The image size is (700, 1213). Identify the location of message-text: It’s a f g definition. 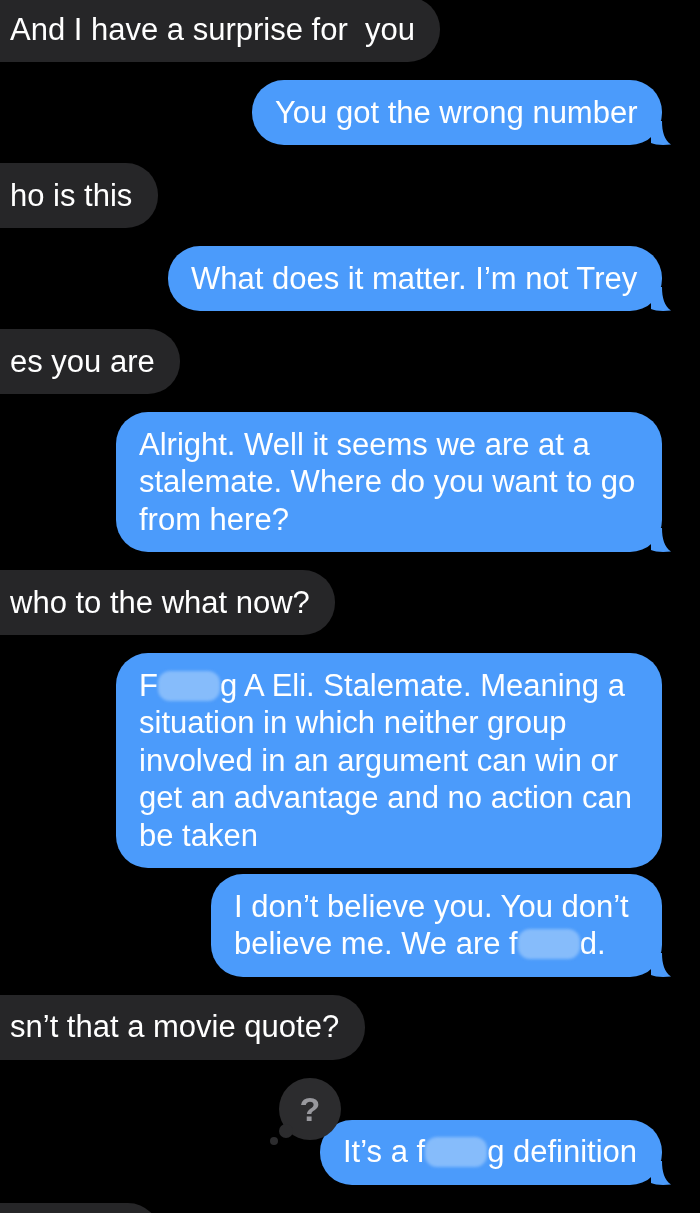
(491, 1152).